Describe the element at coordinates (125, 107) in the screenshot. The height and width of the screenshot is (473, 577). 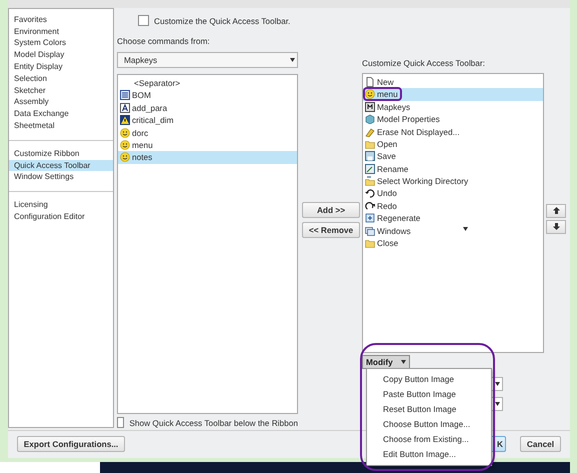
I see `parameter-icon` at that location.